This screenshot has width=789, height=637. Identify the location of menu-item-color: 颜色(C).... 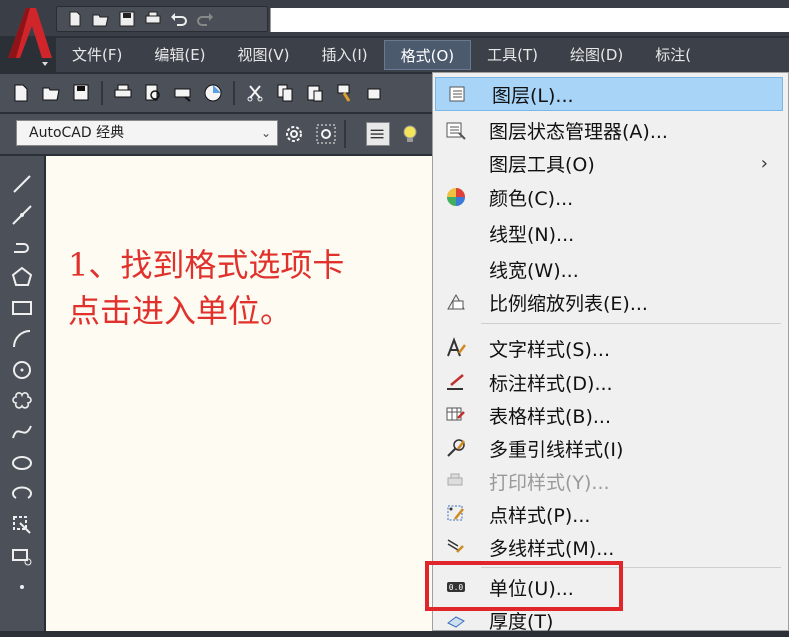
(610, 197).